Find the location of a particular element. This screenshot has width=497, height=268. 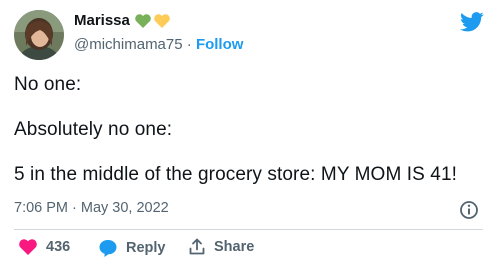

avatar-image is located at coordinates (39, 35).